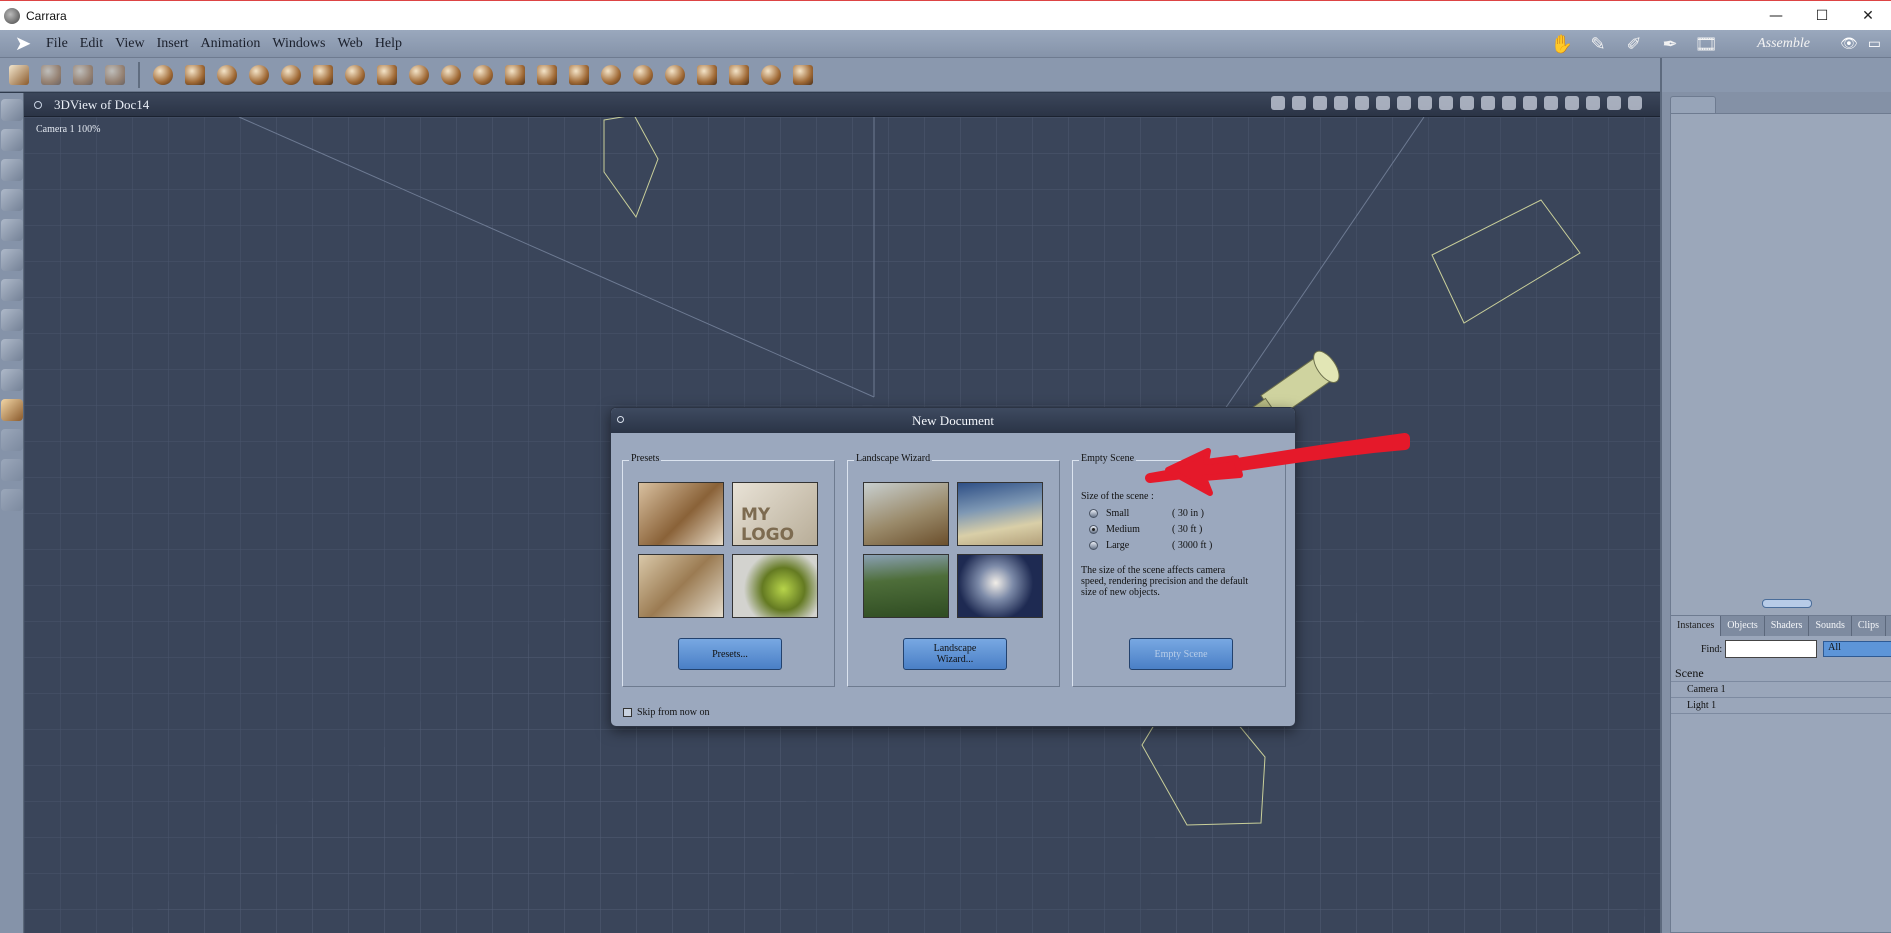  I want to click on selection-tool-icon, so click(19, 75).